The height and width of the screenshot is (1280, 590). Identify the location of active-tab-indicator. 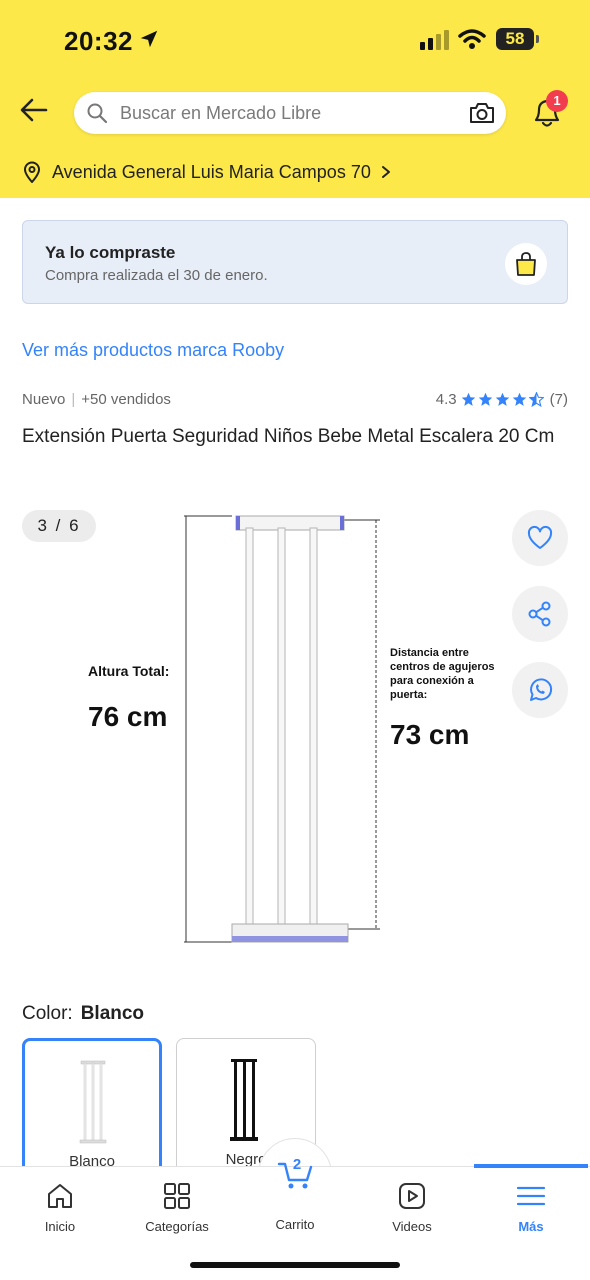
(531, 1166).